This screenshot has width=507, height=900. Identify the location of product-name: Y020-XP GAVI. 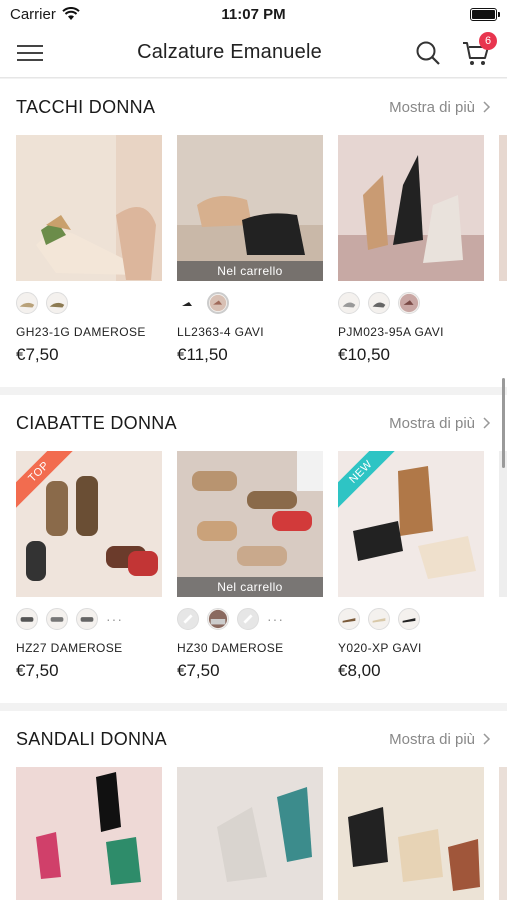
(380, 648).